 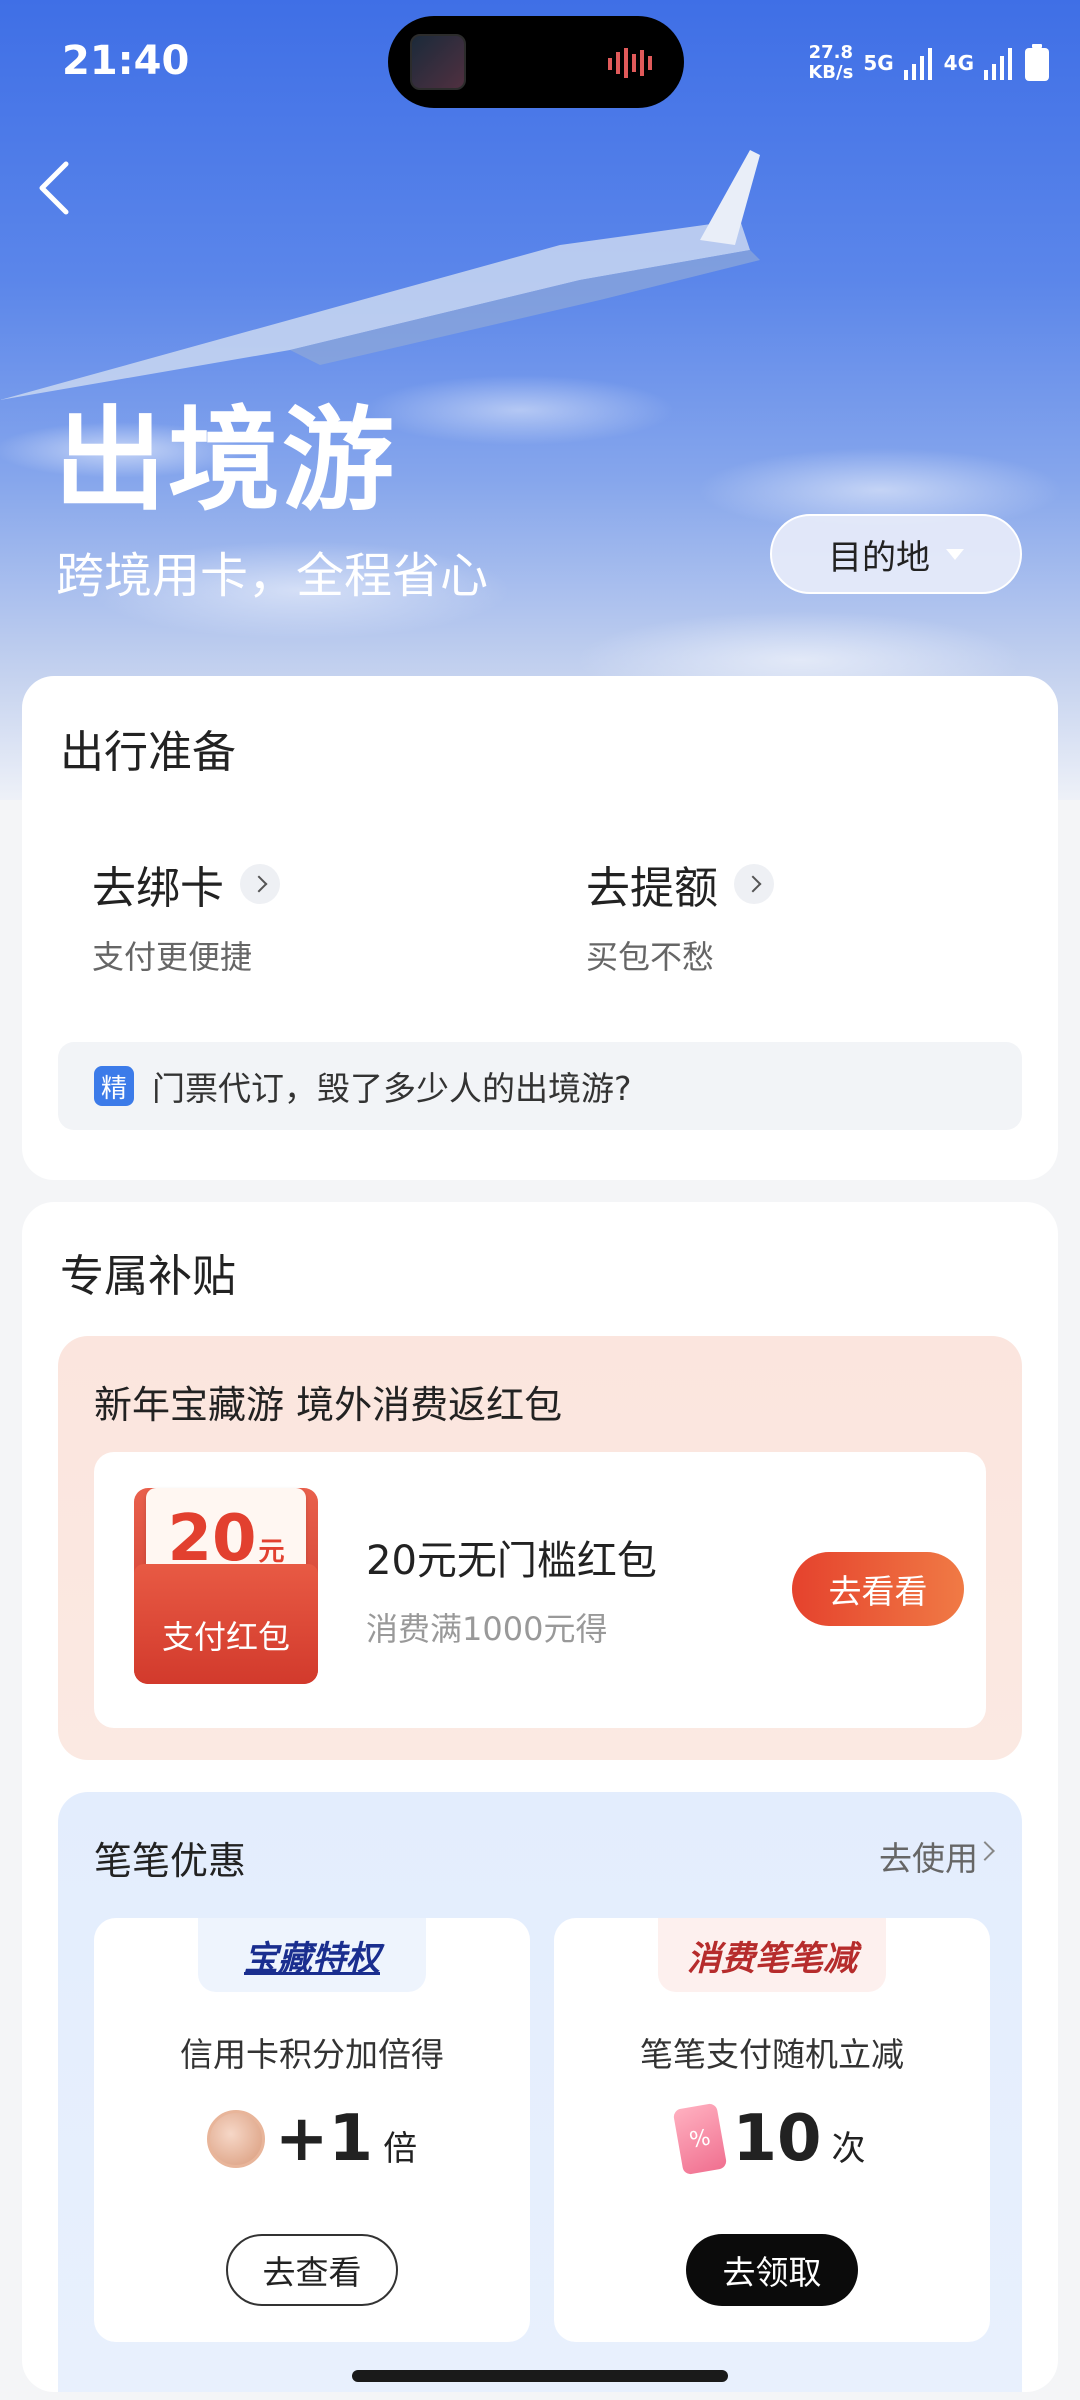 I want to click on treasure-privilege-tag: 宝藏特权, so click(x=312, y=1955).